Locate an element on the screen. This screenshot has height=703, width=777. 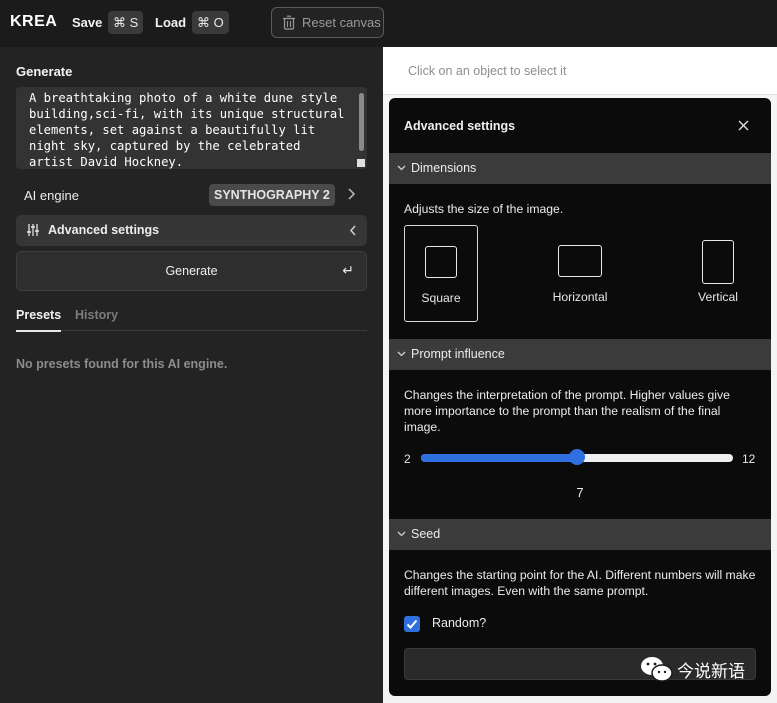
slider-fill is located at coordinates (499, 458).